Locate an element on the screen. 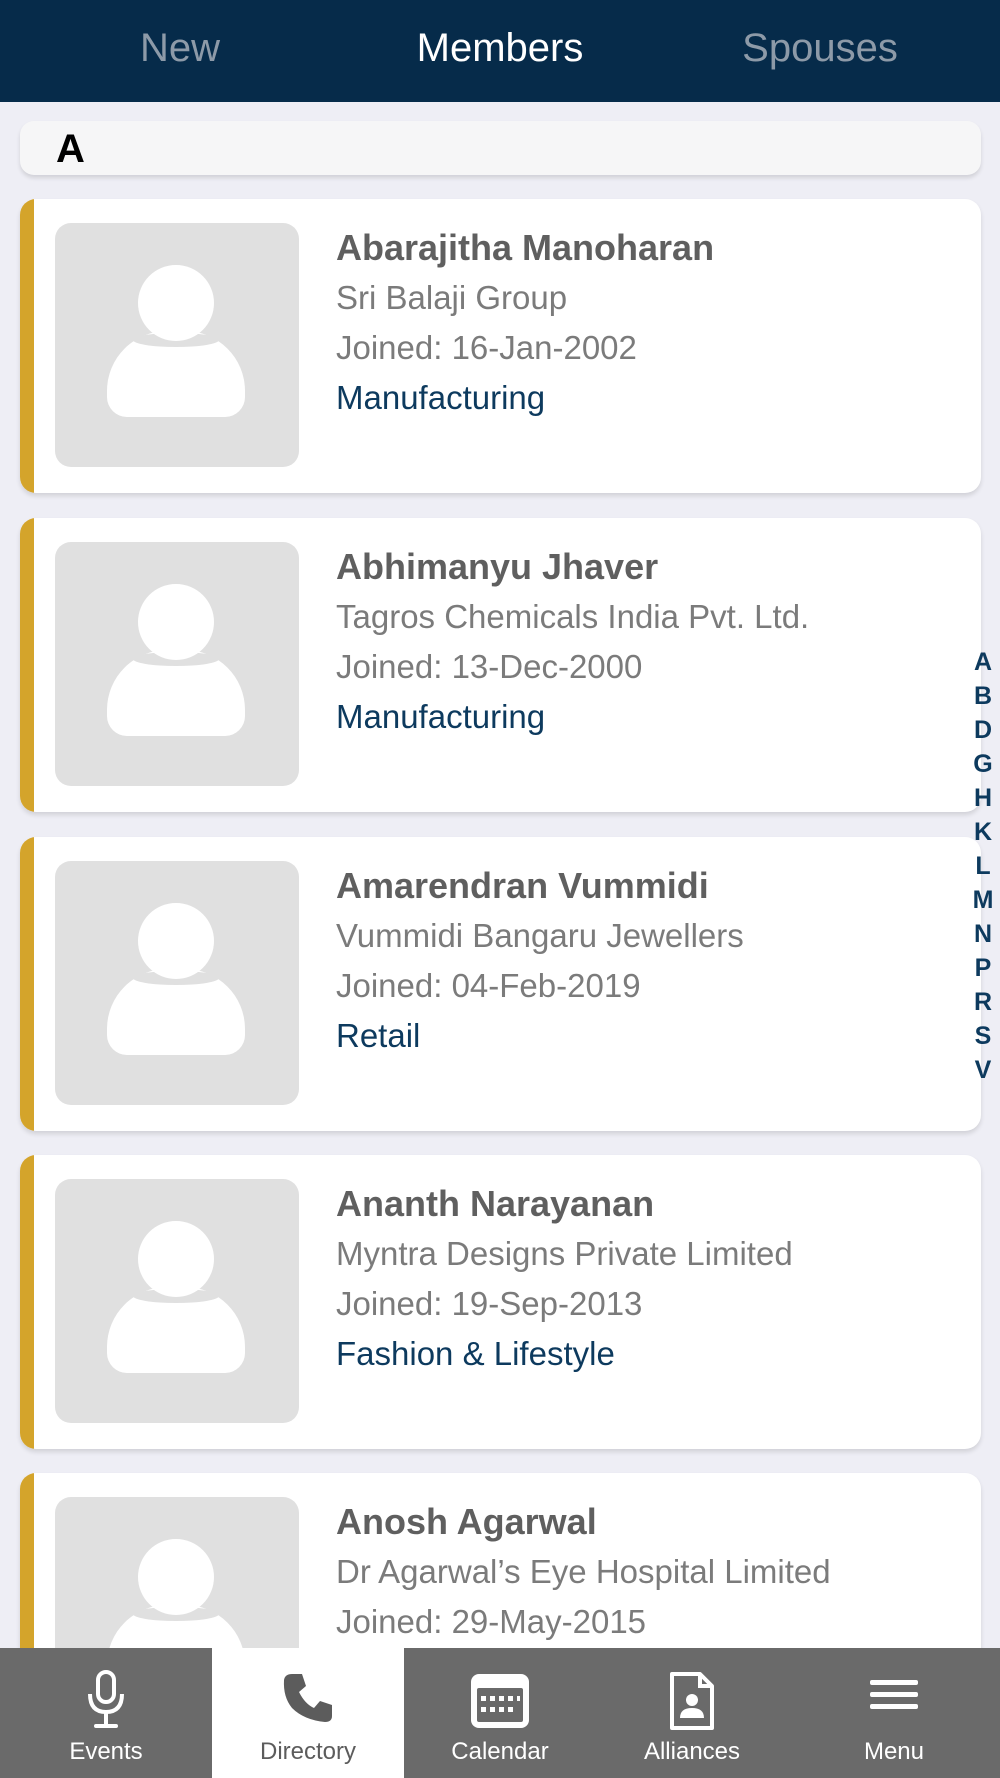 This screenshot has width=1000, height=1778. member-name: Anosh Agarwal is located at coordinates (466, 1521).